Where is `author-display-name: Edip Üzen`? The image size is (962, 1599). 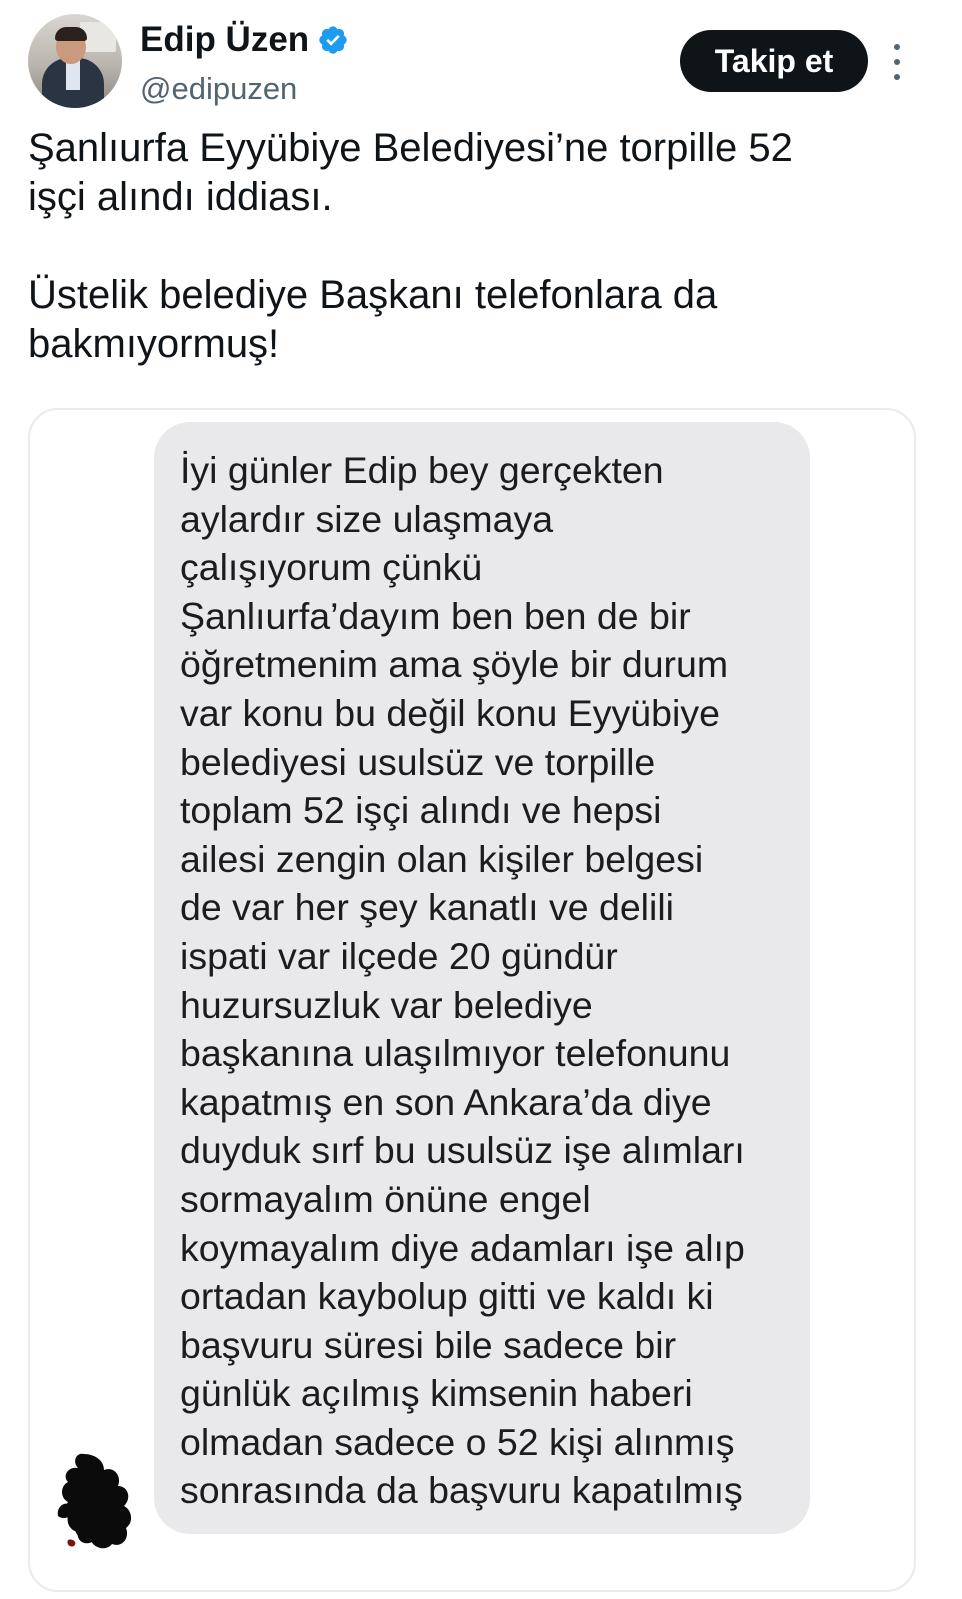
author-display-name: Edip Üzen is located at coordinates (224, 40).